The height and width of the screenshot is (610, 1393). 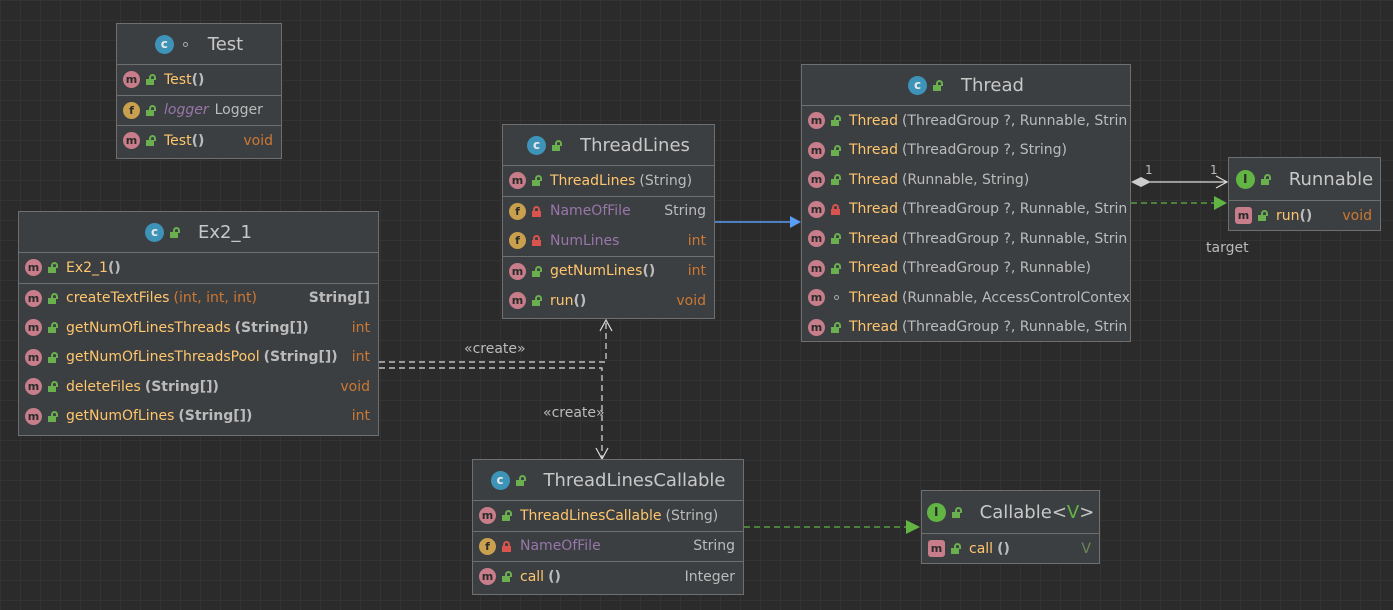 I want to click on method-params: (ThreadGroup ?, String), so click(x=984, y=150).